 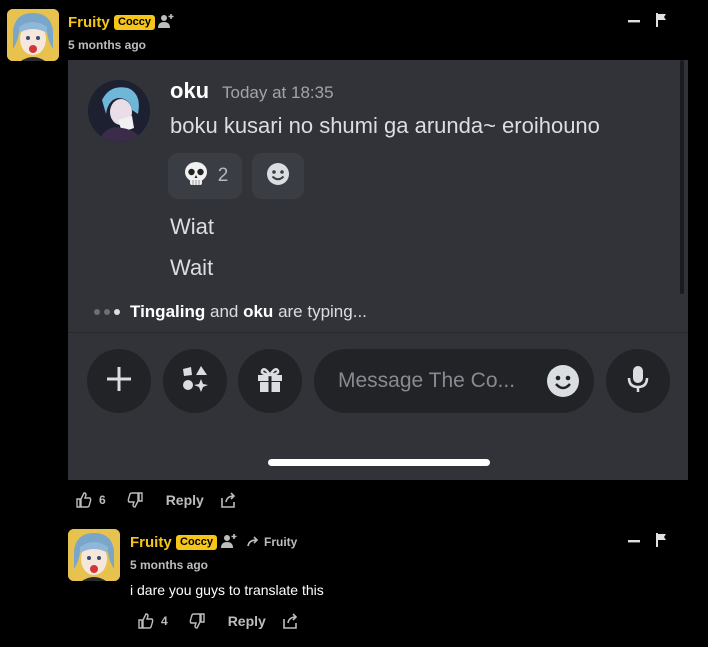 I want to click on add-emoji-icon, so click(x=278, y=176).